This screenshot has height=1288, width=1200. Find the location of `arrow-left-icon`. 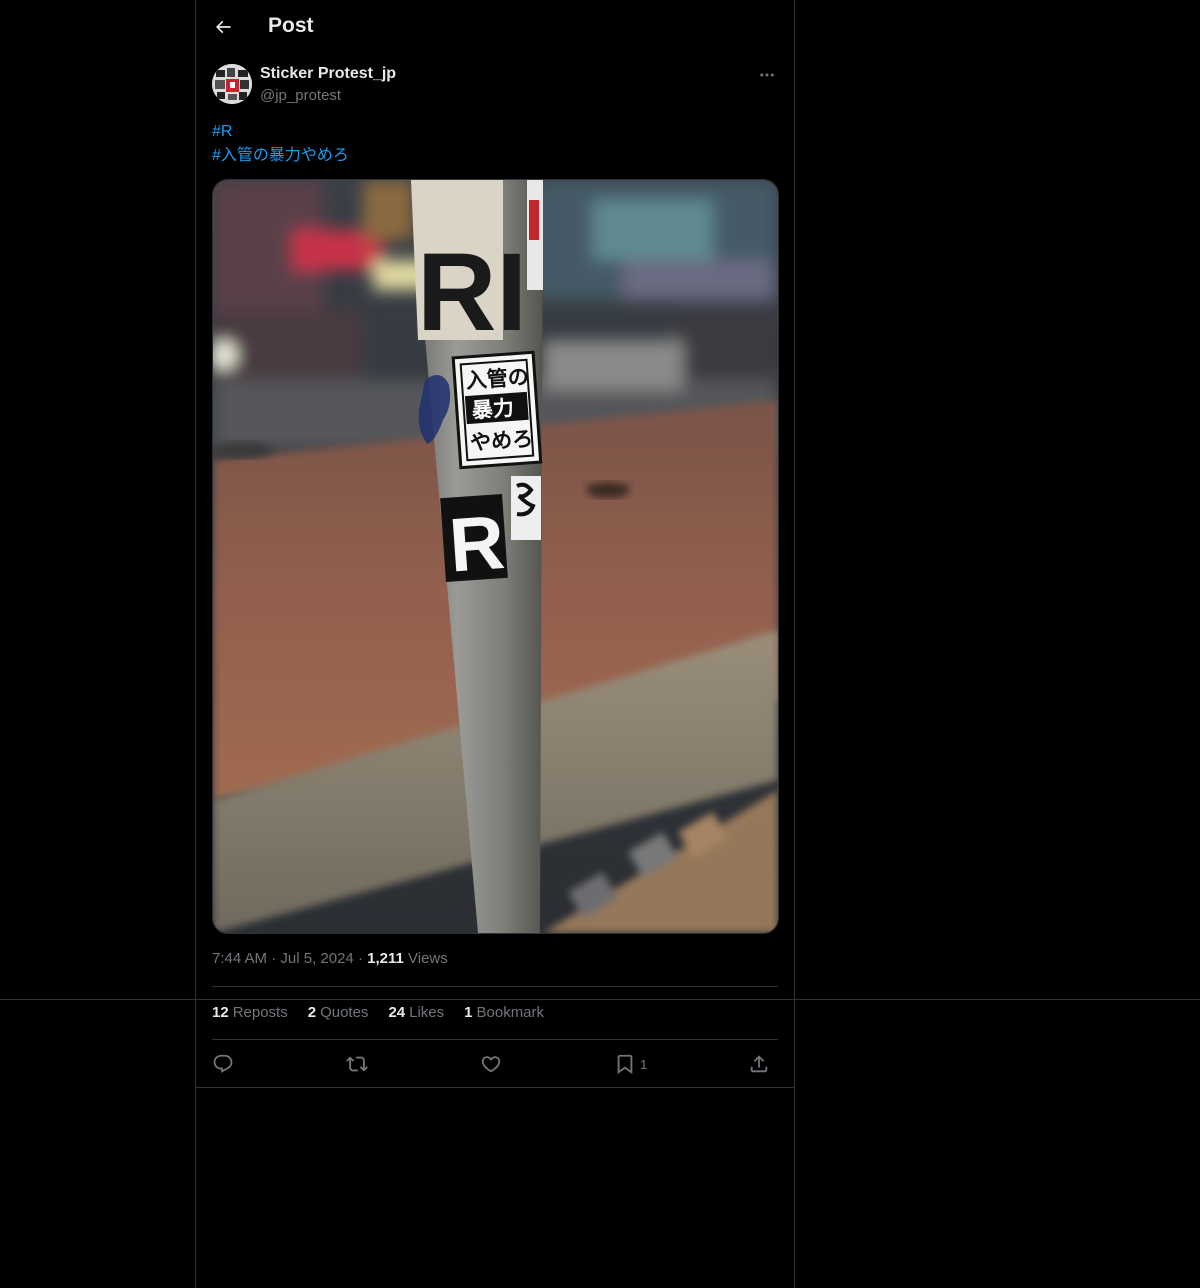

arrow-left-icon is located at coordinates (223, 27).